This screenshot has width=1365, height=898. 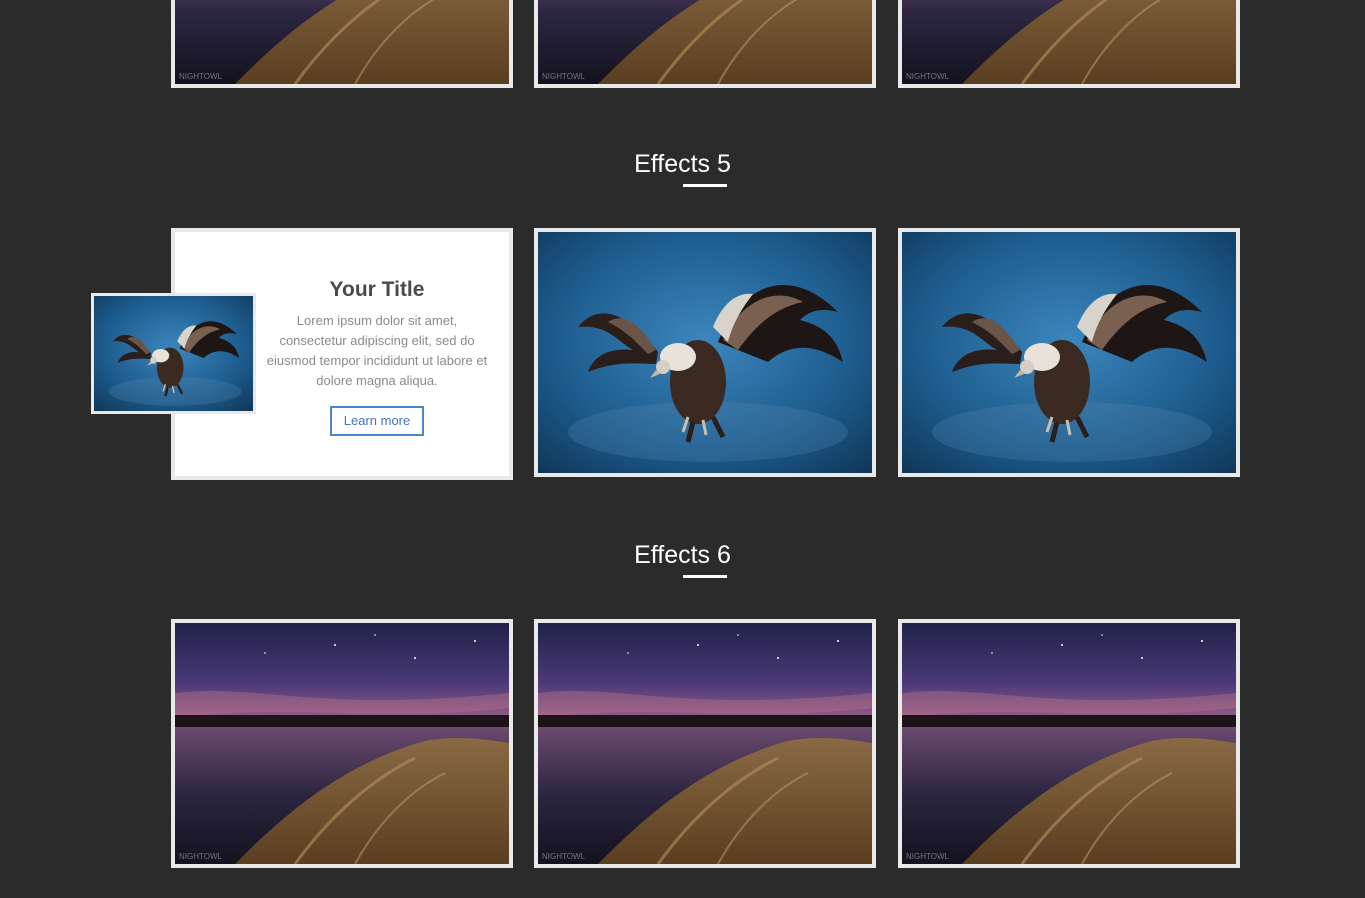 I want to click on section-heading-effects-5: Effects 5, so click(x=682, y=164).